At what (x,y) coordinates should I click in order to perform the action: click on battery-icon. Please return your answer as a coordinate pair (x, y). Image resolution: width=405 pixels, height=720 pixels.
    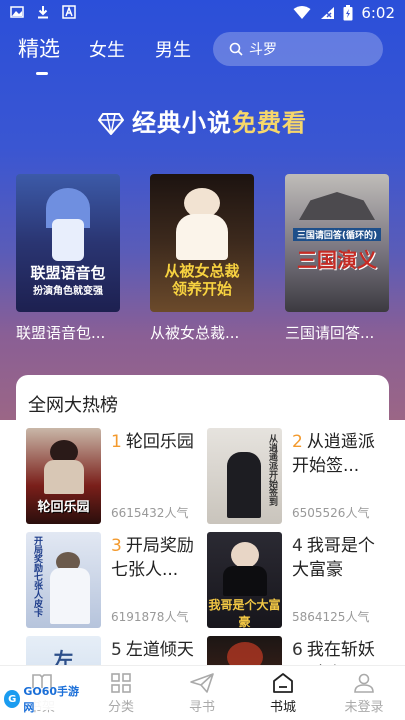
    Looking at the image, I should click on (348, 13).